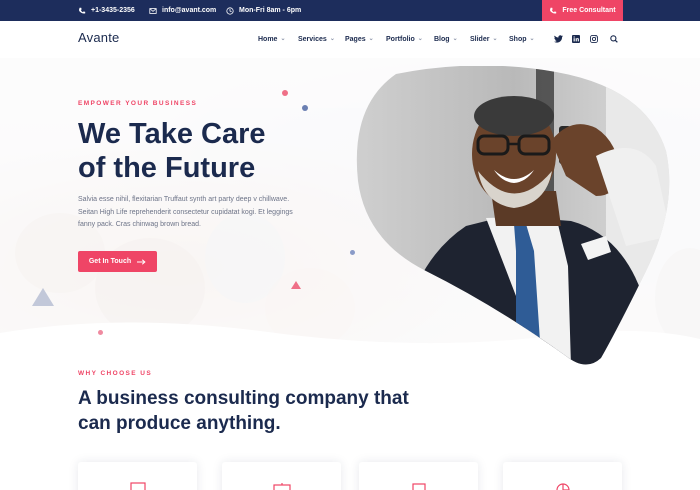  I want to click on nav-item-home: Home ⌄, so click(271, 39).